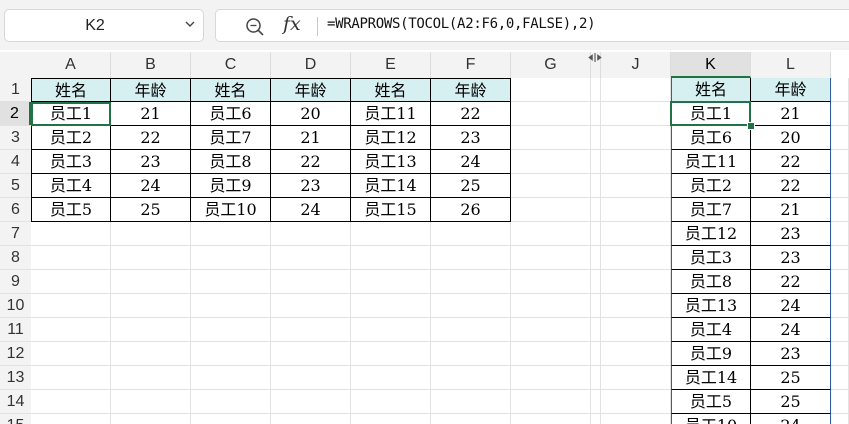  What do you see at coordinates (231, 162) in the screenshot?
I see `source-cell: 员工8` at bounding box center [231, 162].